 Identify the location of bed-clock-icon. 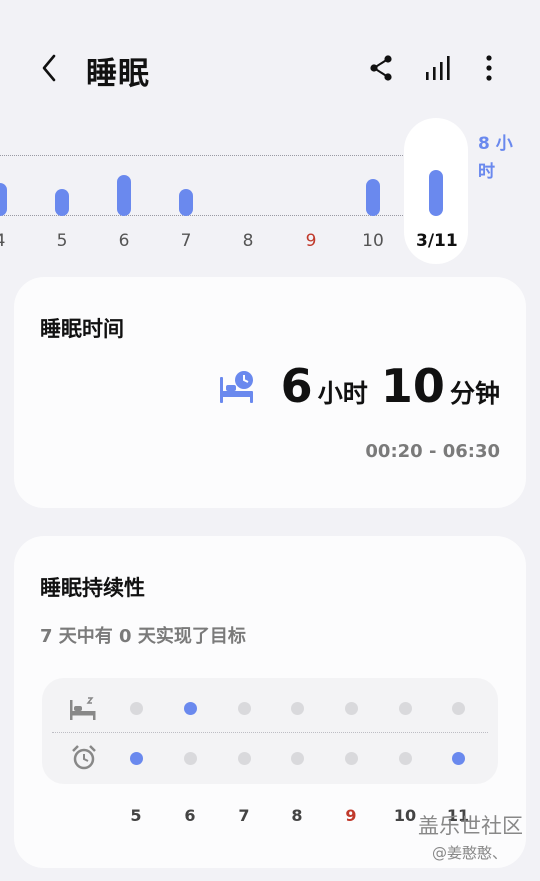
(236, 387).